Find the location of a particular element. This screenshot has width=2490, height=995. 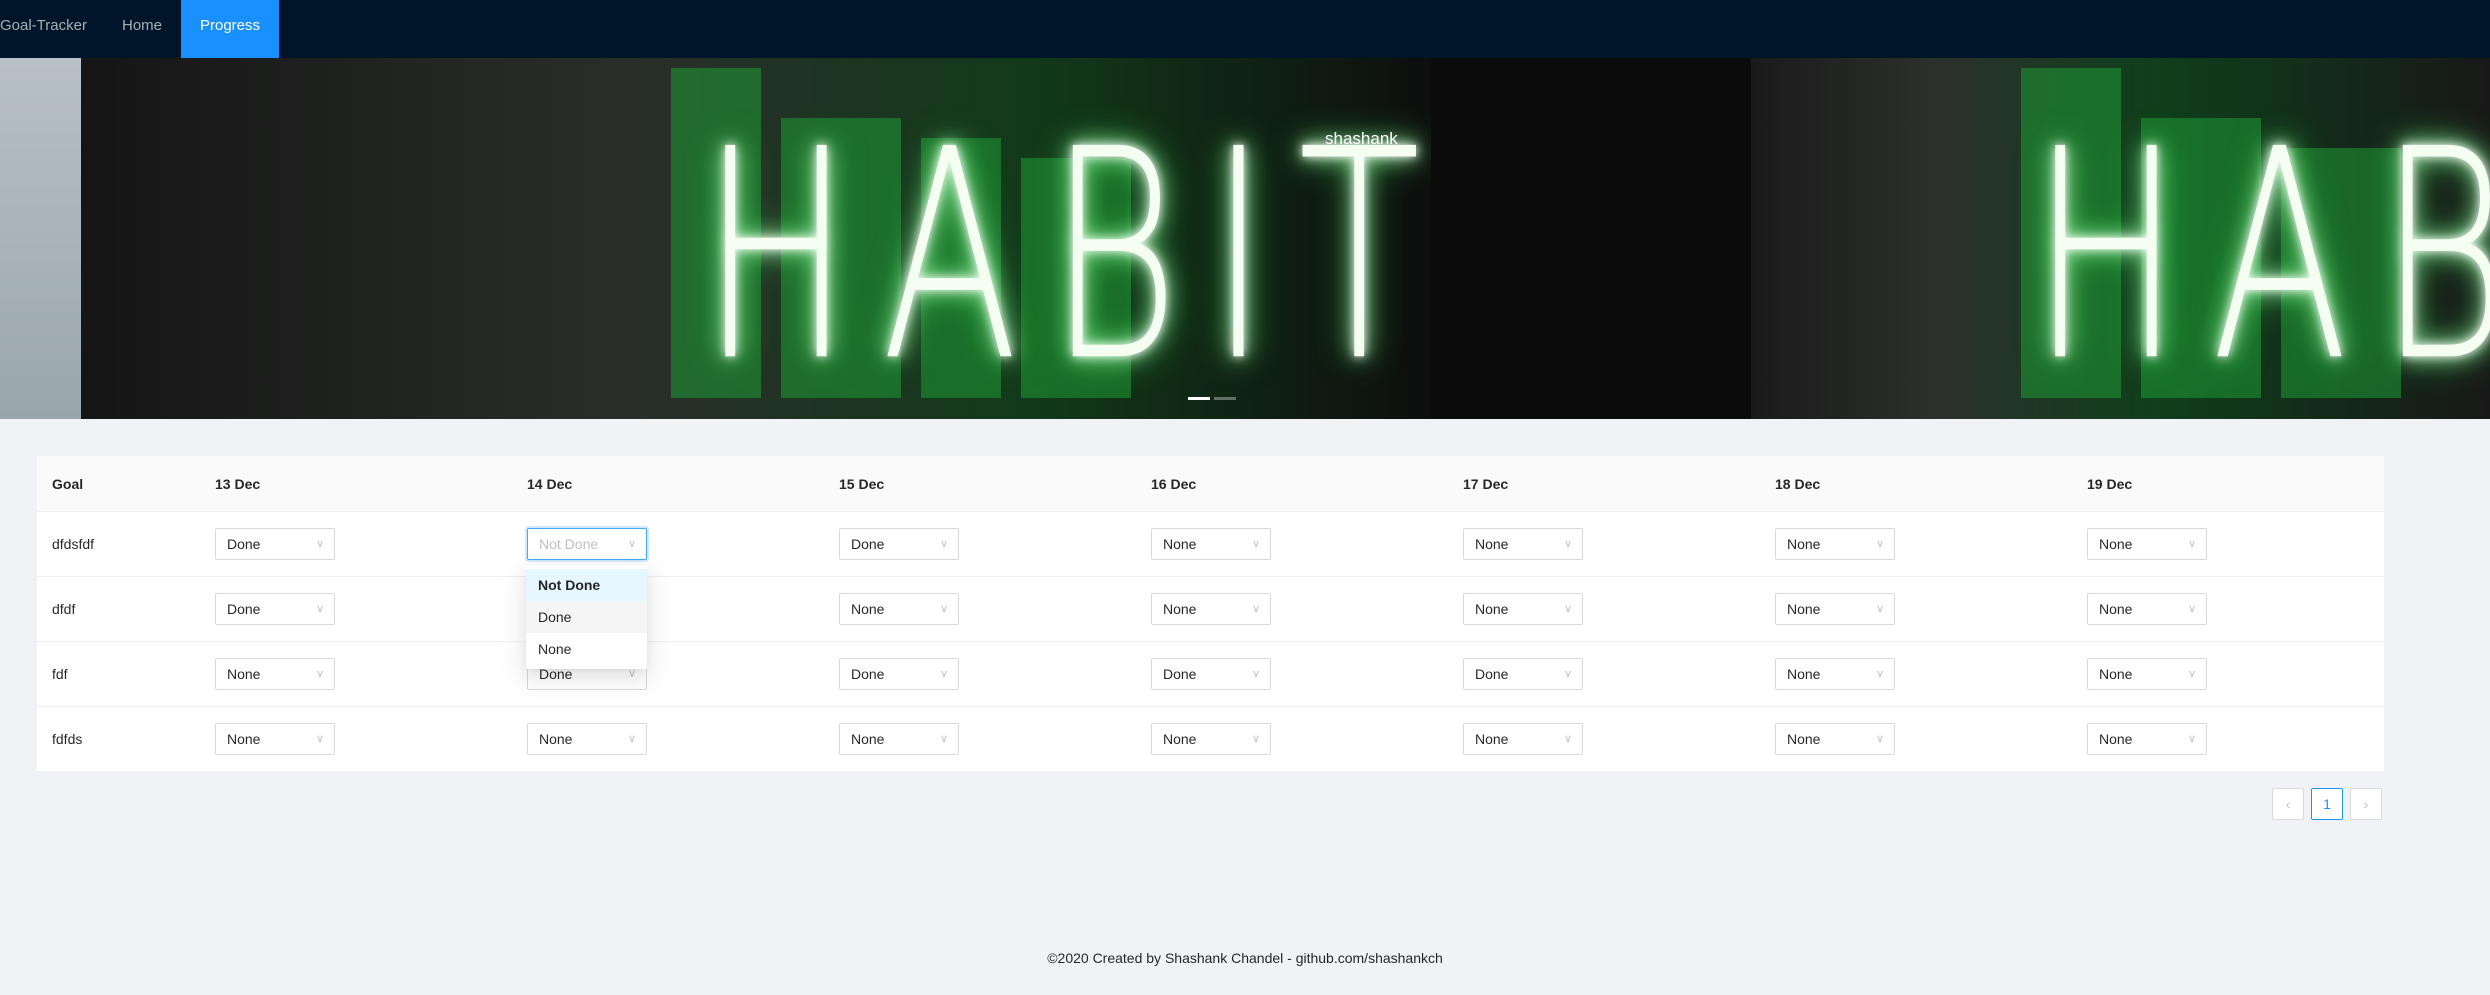

column-header: 16 Dec is located at coordinates (1174, 483).